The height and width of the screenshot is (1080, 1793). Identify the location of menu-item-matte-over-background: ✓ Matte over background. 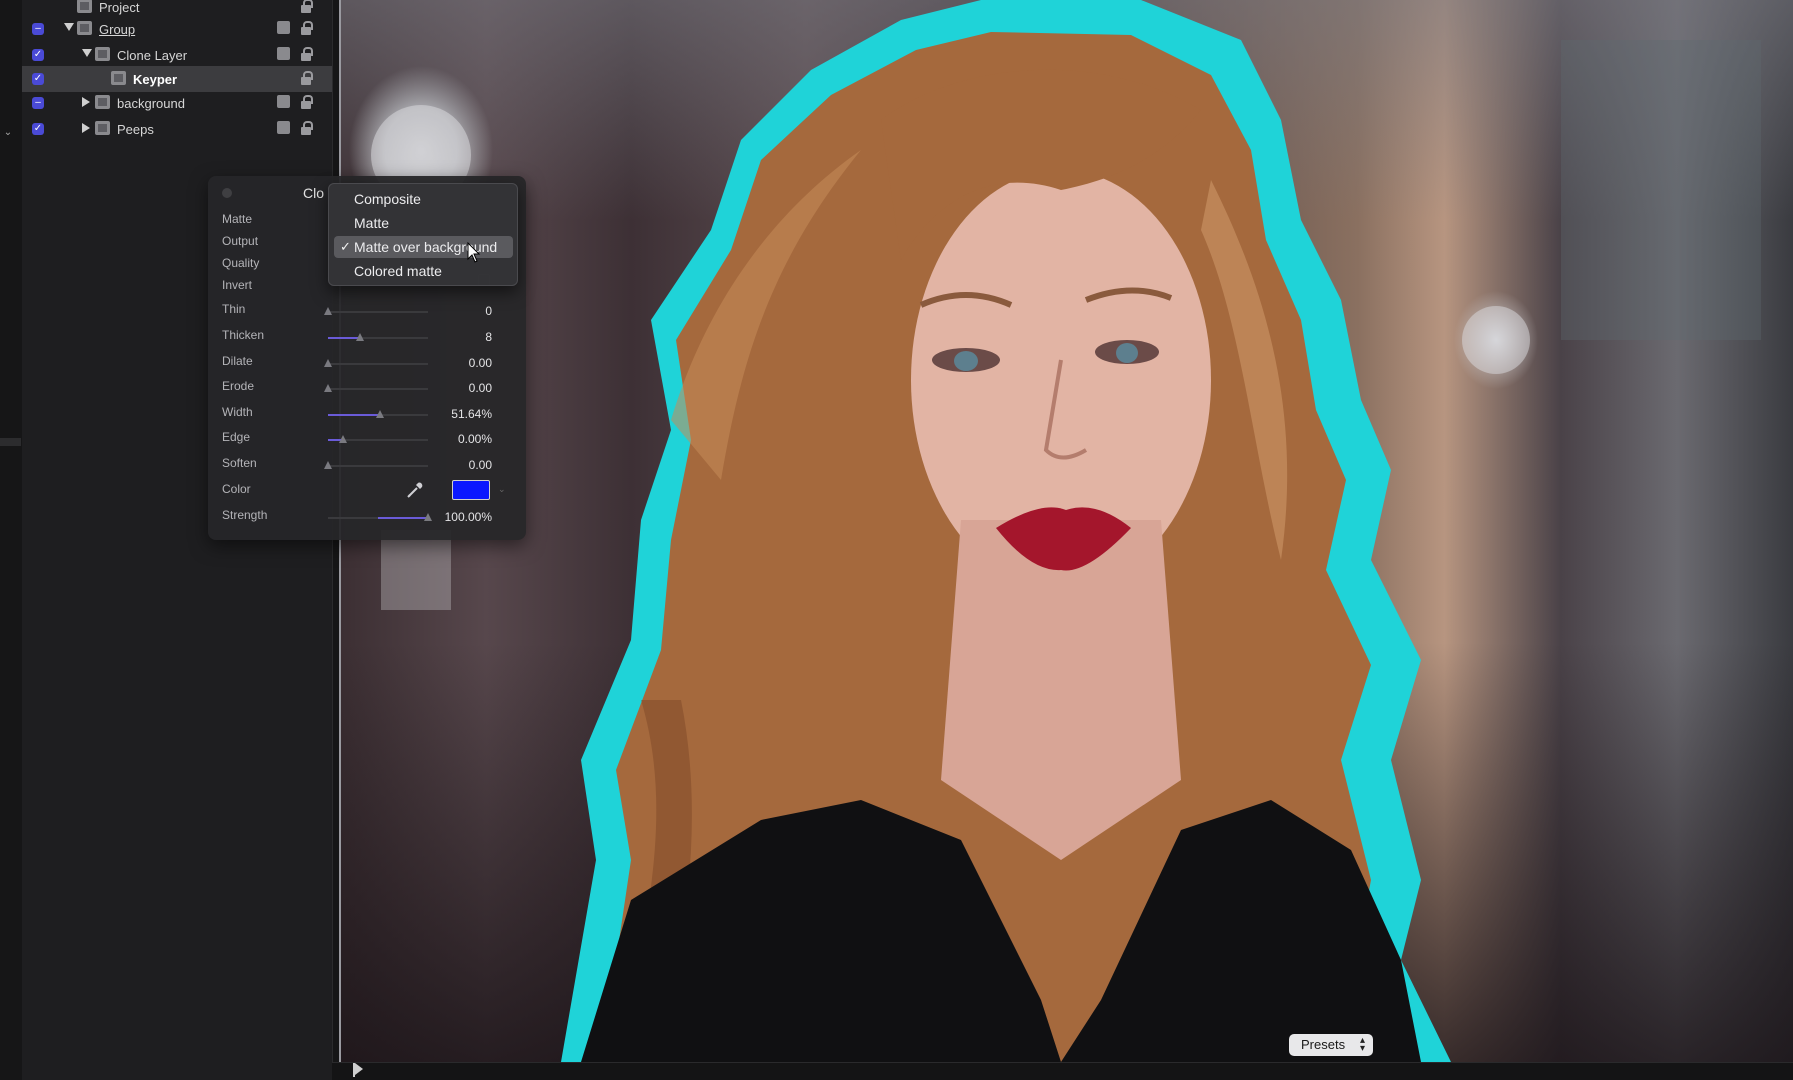
(423, 247).